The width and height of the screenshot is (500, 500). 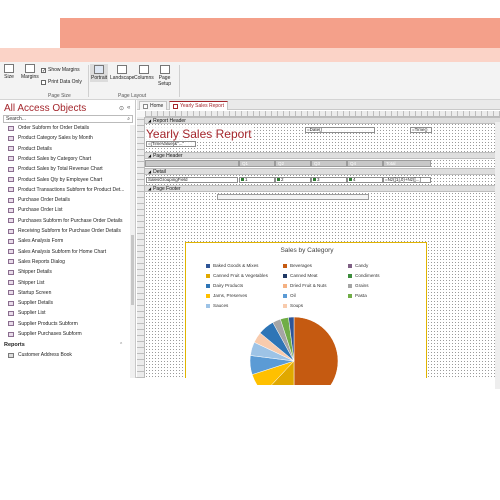 I want to click on report-title-label: Yearly Sales Report, so click(x=199, y=134).